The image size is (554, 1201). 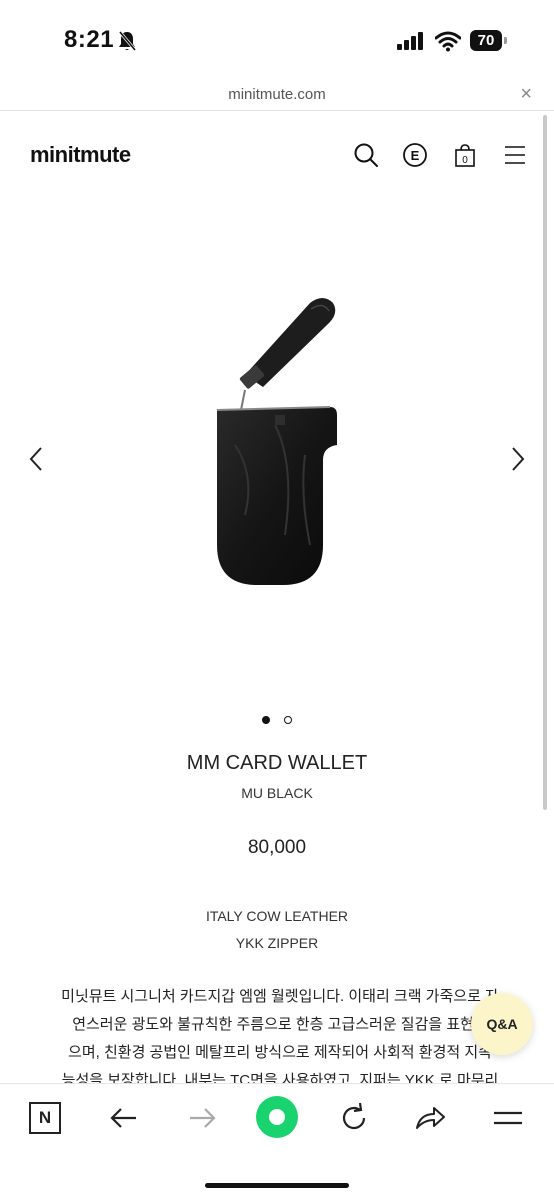 I want to click on qa-button: Q&A, so click(x=502, y=1024).